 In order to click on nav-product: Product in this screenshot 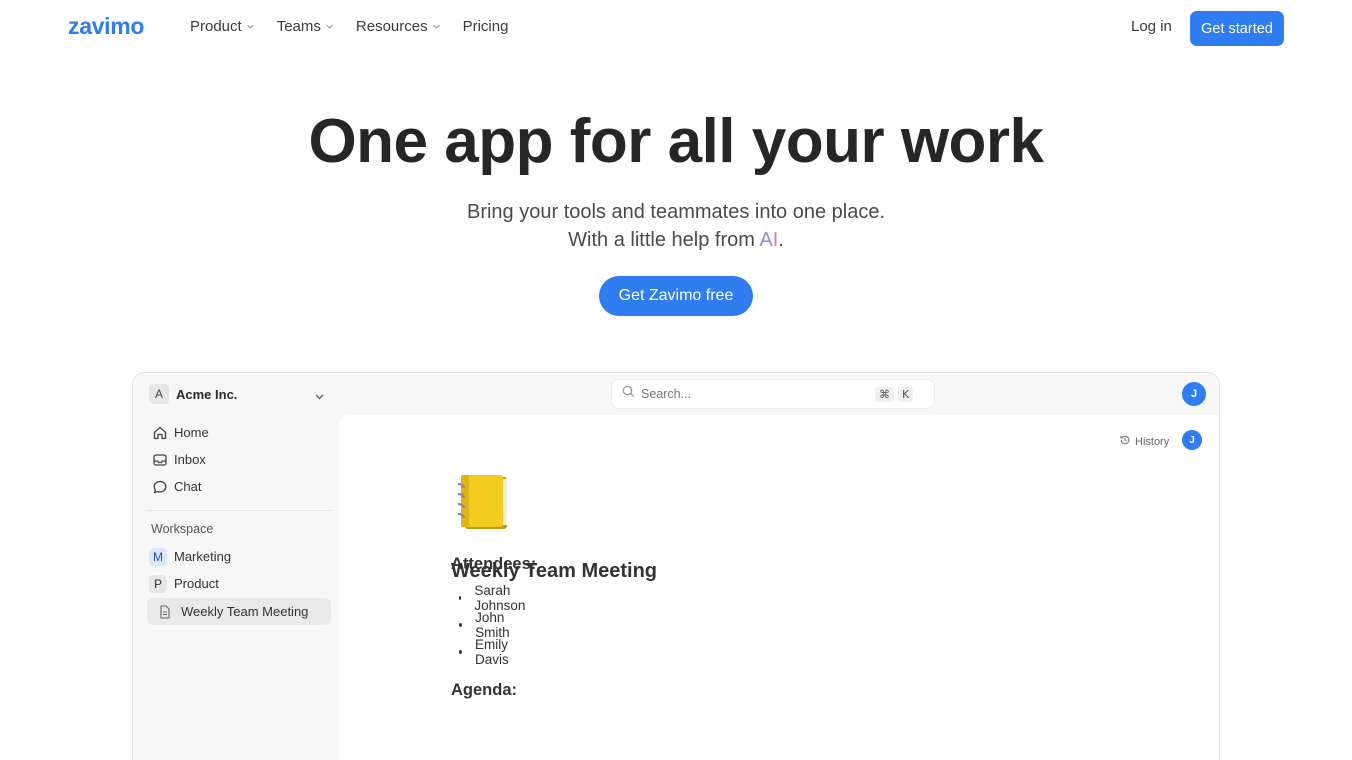, I will do `click(222, 26)`.